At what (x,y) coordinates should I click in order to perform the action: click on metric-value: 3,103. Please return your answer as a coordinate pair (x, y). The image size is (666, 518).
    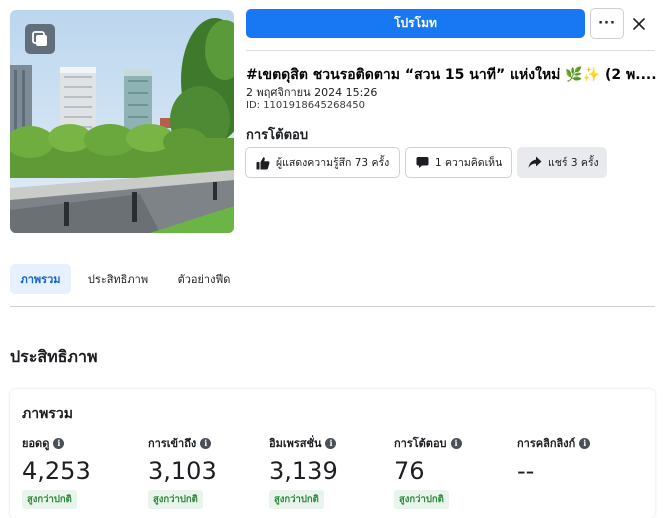
    Looking at the image, I should click on (182, 471).